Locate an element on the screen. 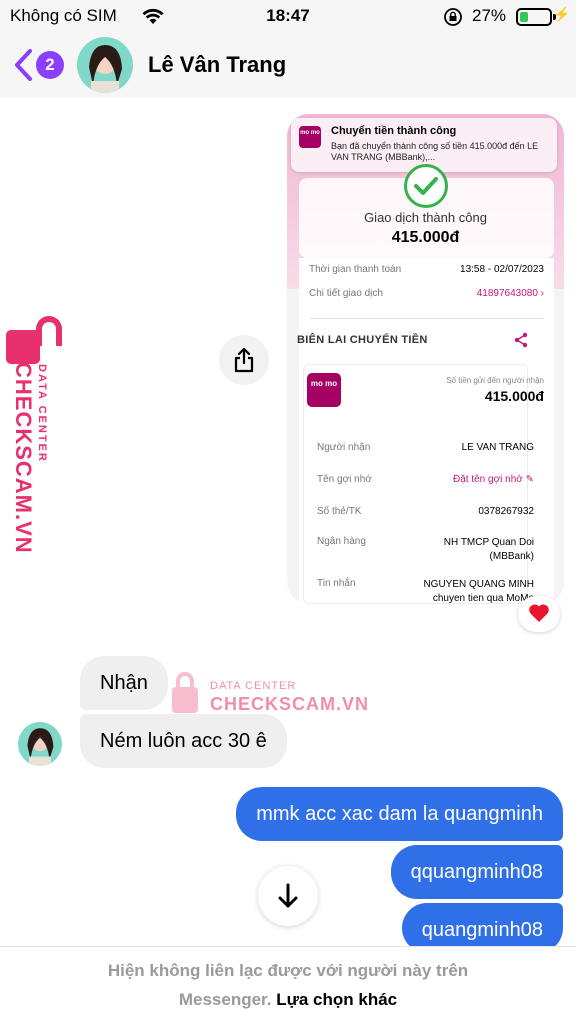  watermark-center: DATA CENTER CHECKSCAM.VN is located at coordinates (272, 695).